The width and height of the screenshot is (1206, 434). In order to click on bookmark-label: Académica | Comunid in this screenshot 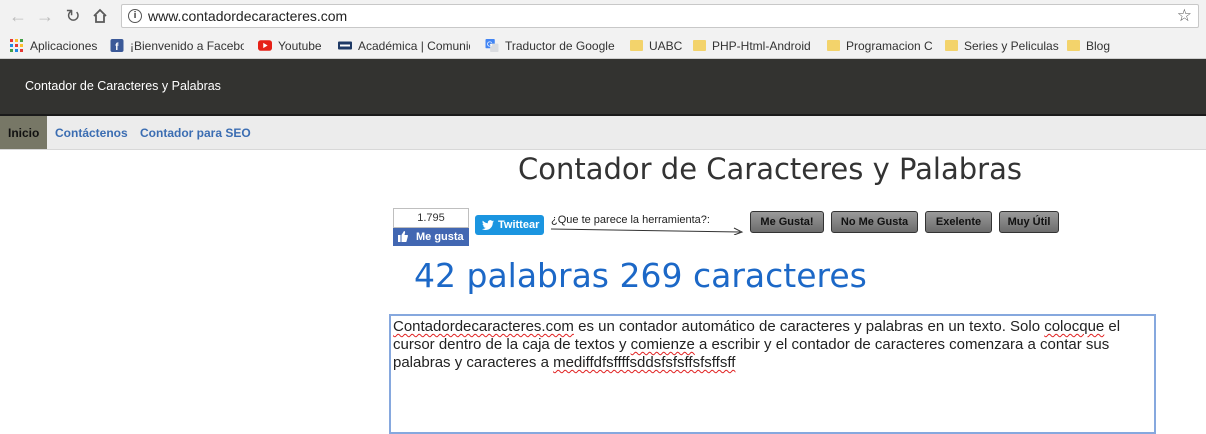, I will do `click(414, 45)`.